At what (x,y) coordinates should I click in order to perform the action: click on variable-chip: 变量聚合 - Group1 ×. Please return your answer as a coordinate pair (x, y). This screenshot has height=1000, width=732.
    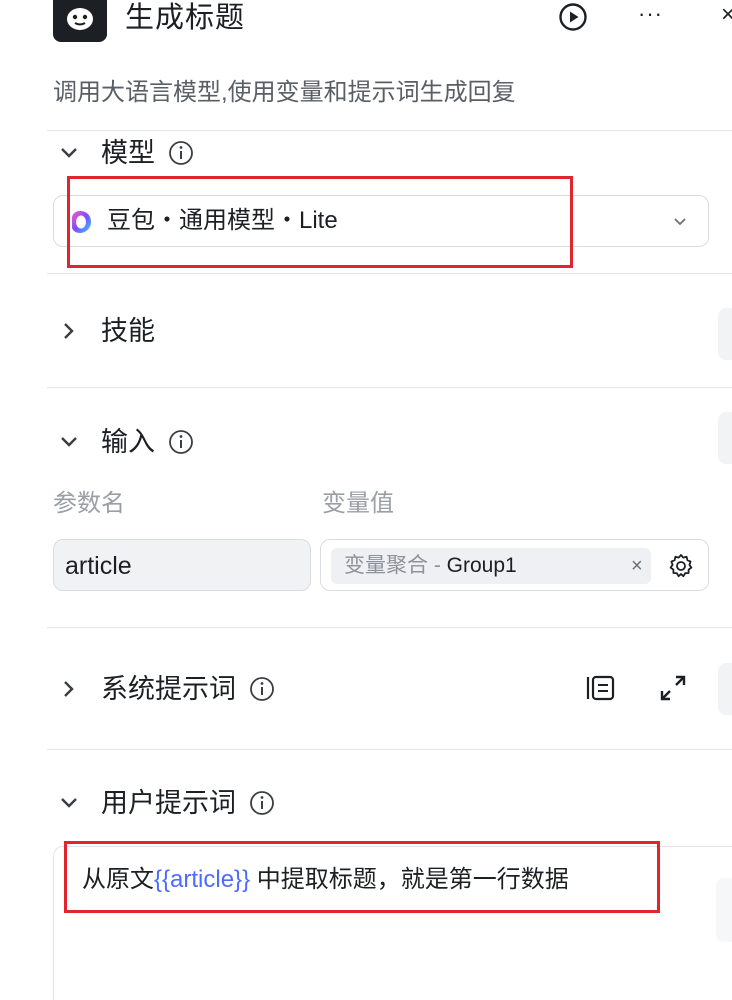
    Looking at the image, I should click on (491, 566).